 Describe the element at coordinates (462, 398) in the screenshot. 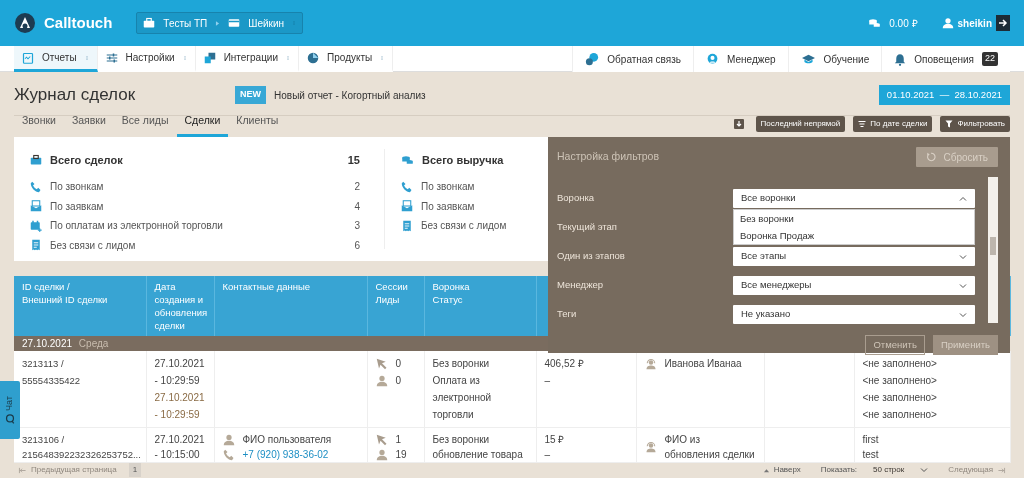

I see `deal-status: Оплата из электронной торговли` at that location.